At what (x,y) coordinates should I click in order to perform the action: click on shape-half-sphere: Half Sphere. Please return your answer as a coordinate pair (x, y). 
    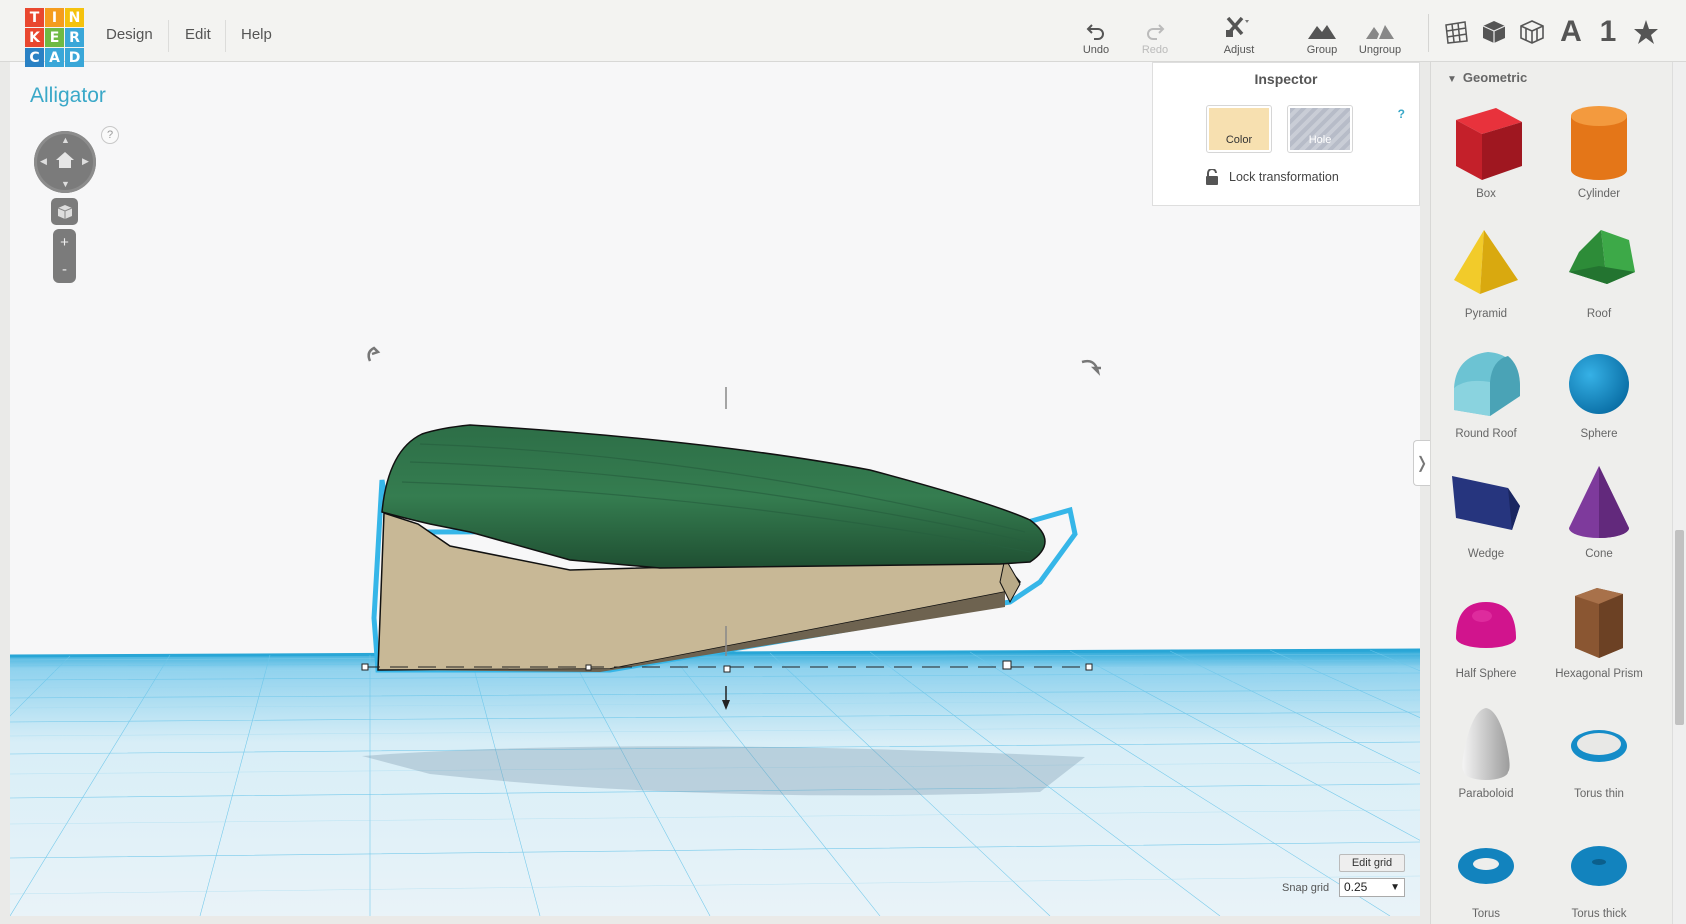
    Looking at the image, I should click on (1486, 631).